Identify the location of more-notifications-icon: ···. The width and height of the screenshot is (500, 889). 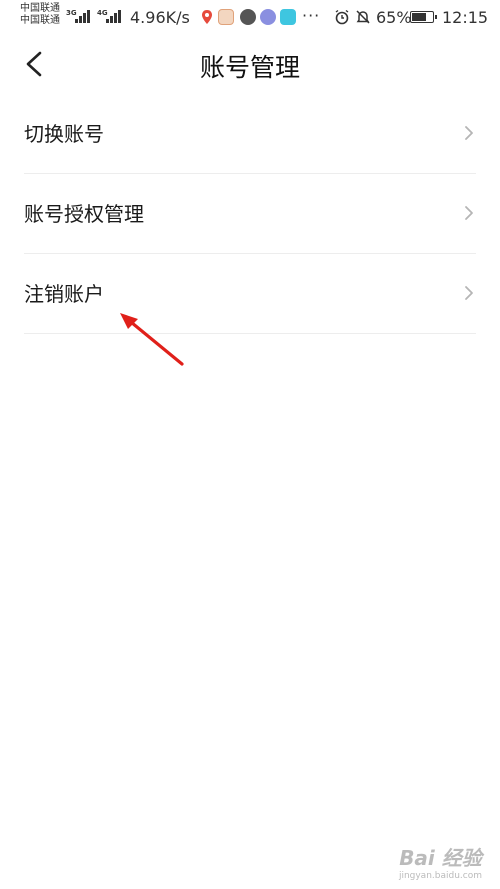
(311, 15).